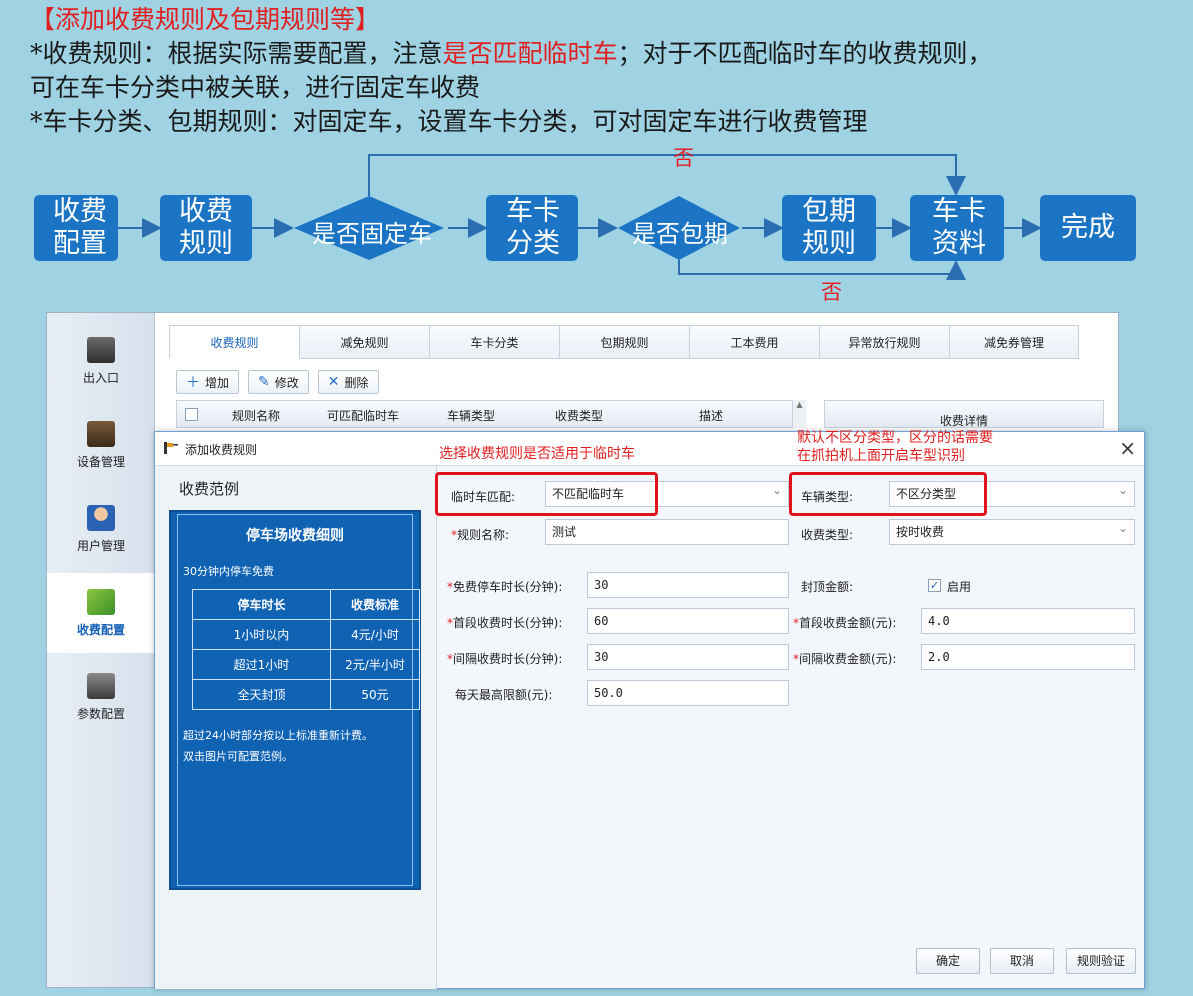 This screenshot has height=996, width=1193. Describe the element at coordinates (711, 415) in the screenshot. I see `col-desc: 描述` at that location.